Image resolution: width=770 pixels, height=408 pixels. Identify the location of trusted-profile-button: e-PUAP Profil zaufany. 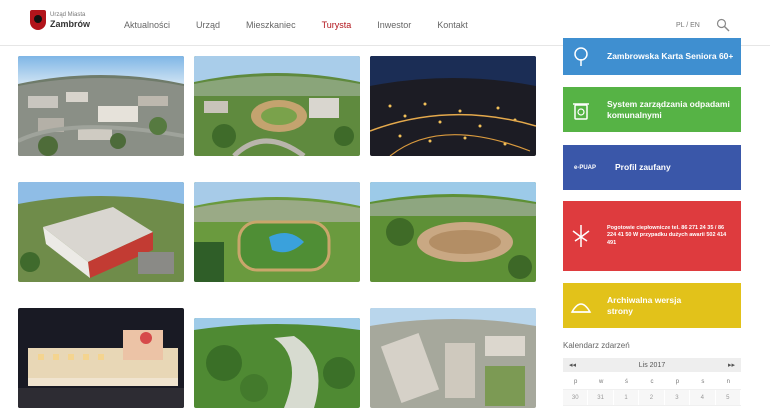
(652, 167).